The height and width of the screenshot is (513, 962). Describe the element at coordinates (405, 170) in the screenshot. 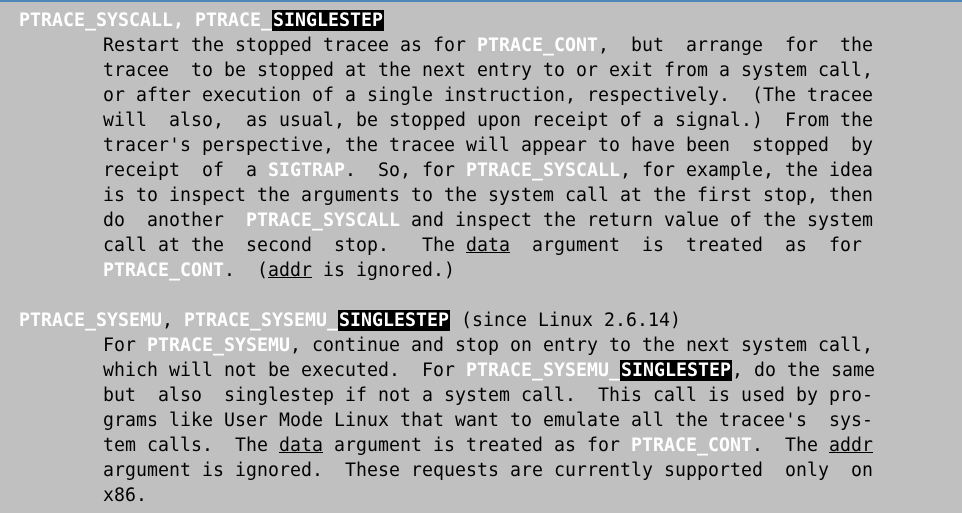

I see `text: . So, for` at that location.